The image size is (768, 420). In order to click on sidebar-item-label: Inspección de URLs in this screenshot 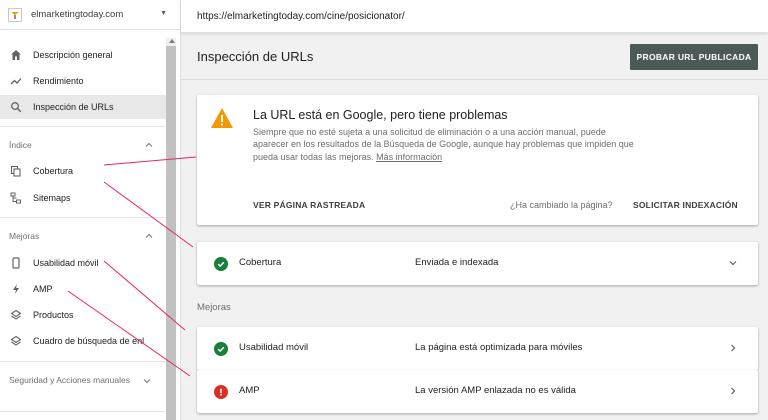, I will do `click(73, 107)`.